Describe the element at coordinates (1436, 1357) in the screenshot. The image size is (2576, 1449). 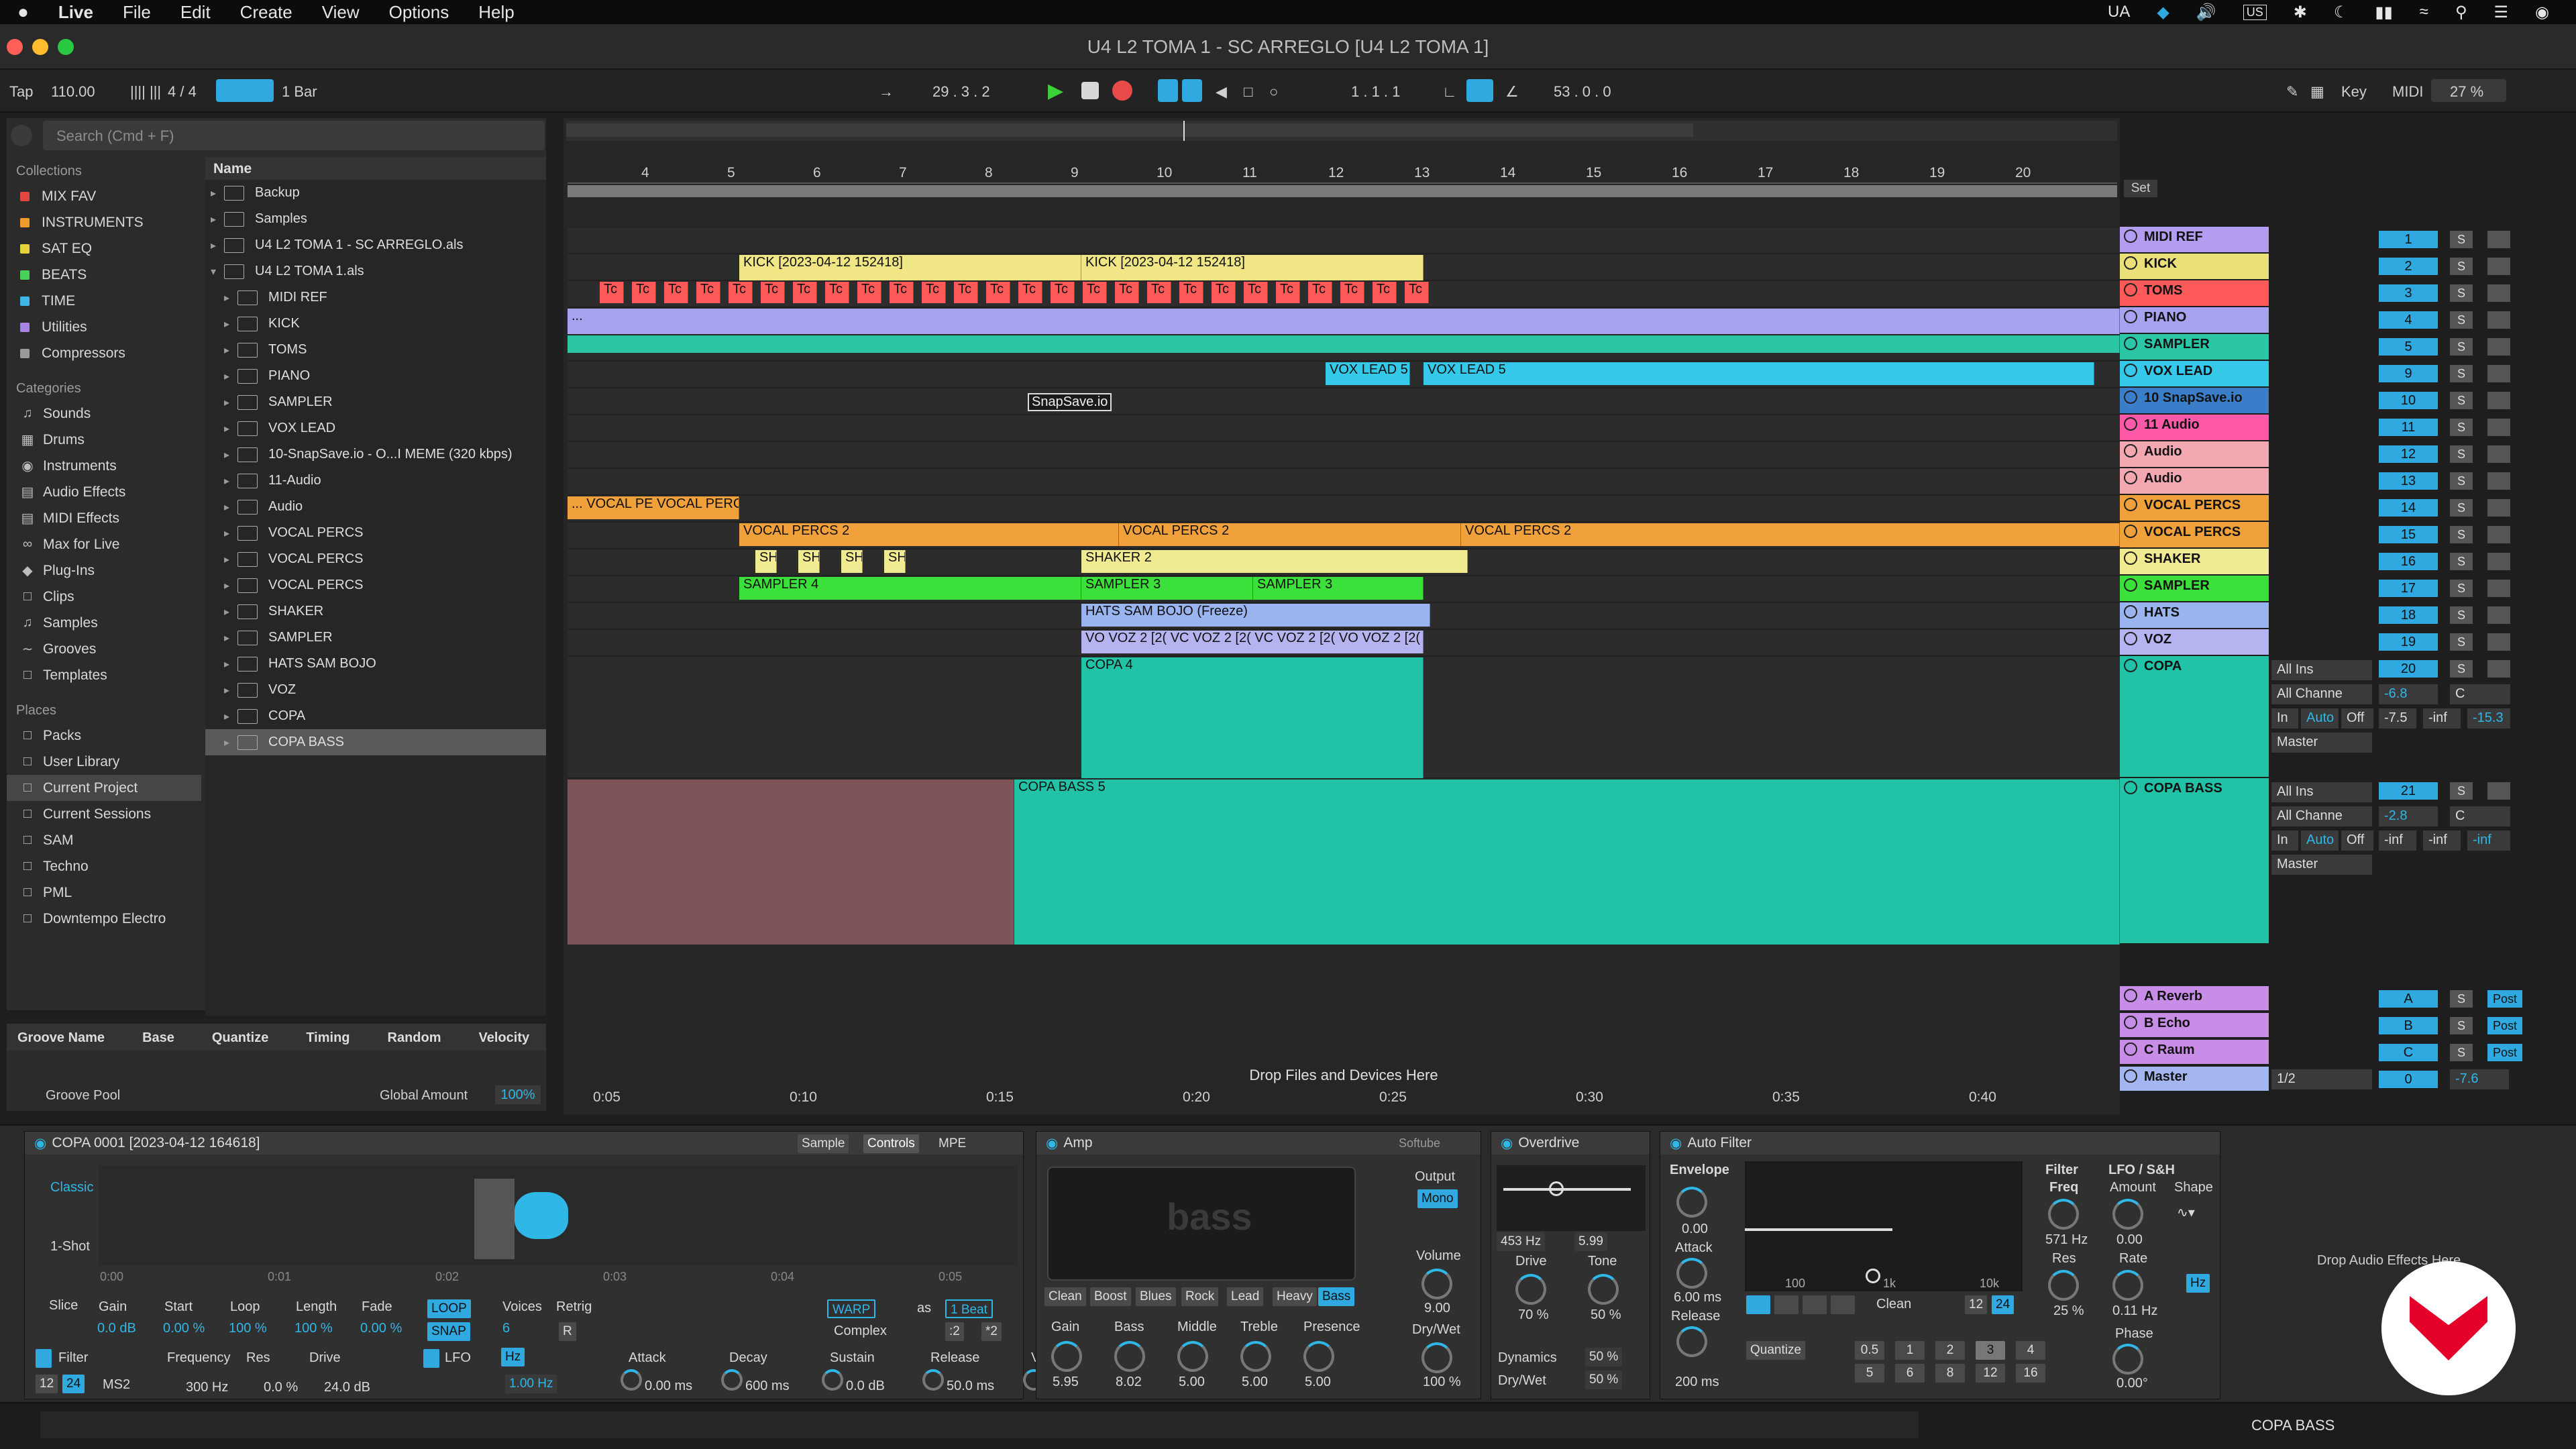
I see `amp-drywet-knob` at that location.